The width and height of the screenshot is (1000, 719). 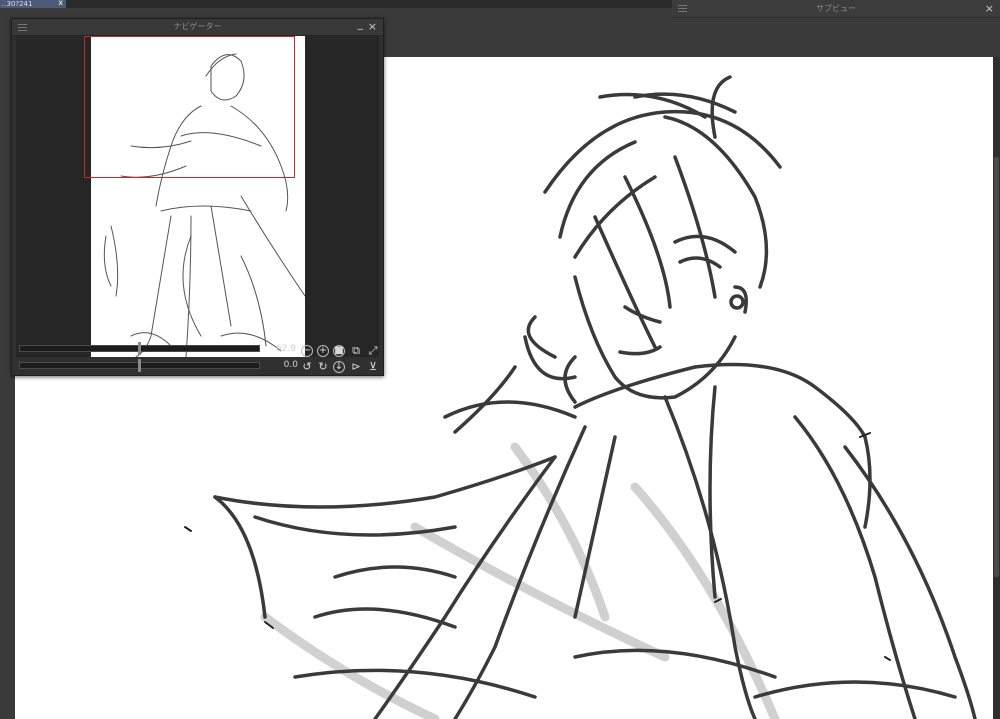 I want to click on fit-window-icon: ⤢, so click(x=373, y=351).